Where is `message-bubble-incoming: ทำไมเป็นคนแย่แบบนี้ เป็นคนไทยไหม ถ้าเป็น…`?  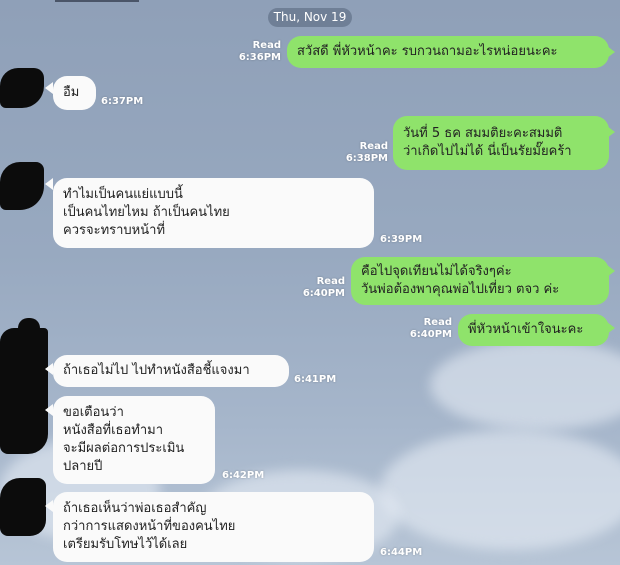
message-bubble-incoming: ทำไมเป็นคนแย่แบบนี้ เป็นคนไทยไหม ถ้าเป็น… is located at coordinates (213, 213).